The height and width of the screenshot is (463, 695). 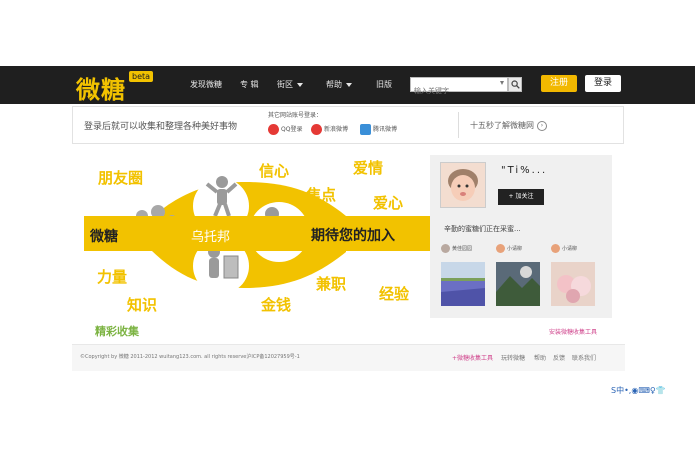 I want to click on qq-icon, so click(x=273, y=129).